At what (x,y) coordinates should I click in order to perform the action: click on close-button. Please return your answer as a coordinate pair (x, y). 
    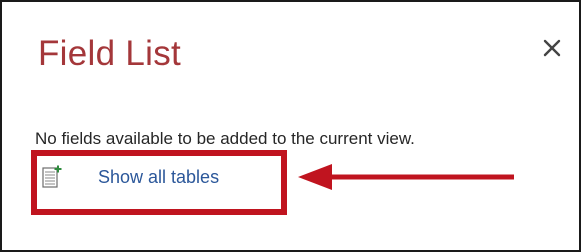
    Looking at the image, I should click on (552, 48).